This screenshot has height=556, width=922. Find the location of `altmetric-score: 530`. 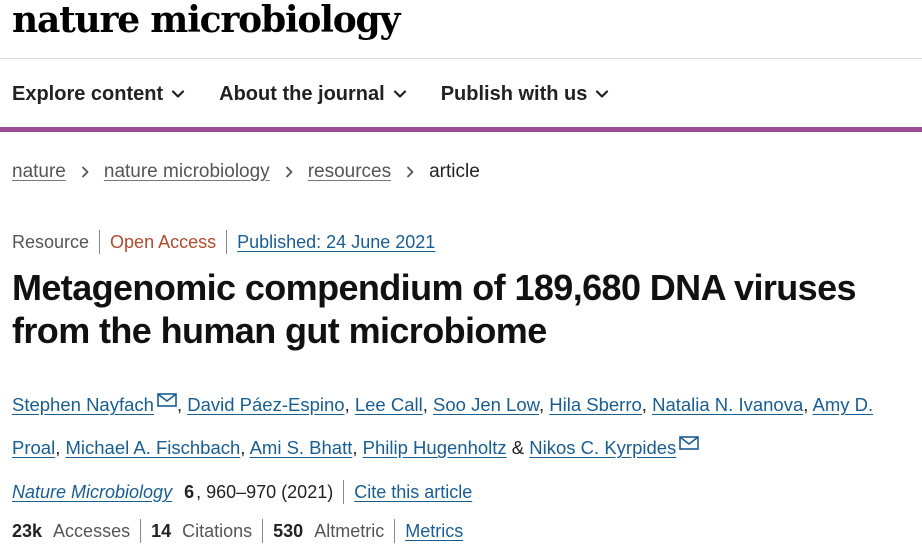

altmetric-score: 530 is located at coordinates (288, 531).